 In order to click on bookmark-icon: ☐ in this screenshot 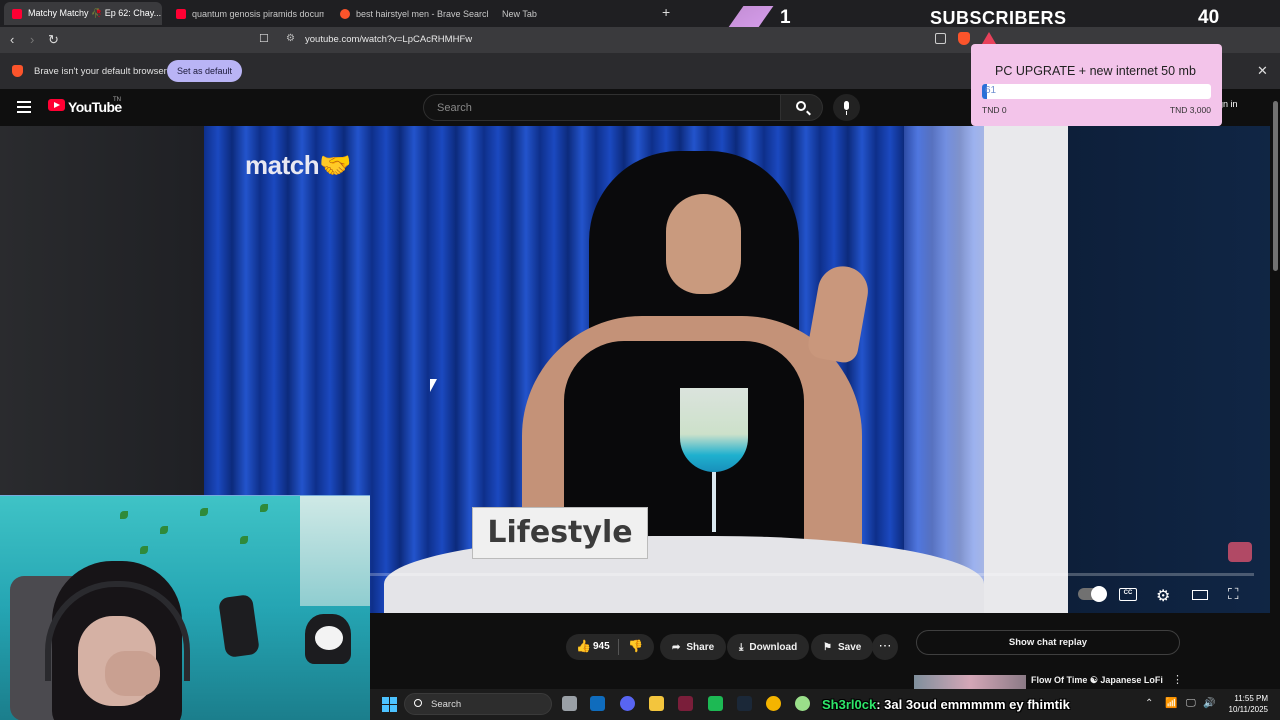, I will do `click(264, 38)`.